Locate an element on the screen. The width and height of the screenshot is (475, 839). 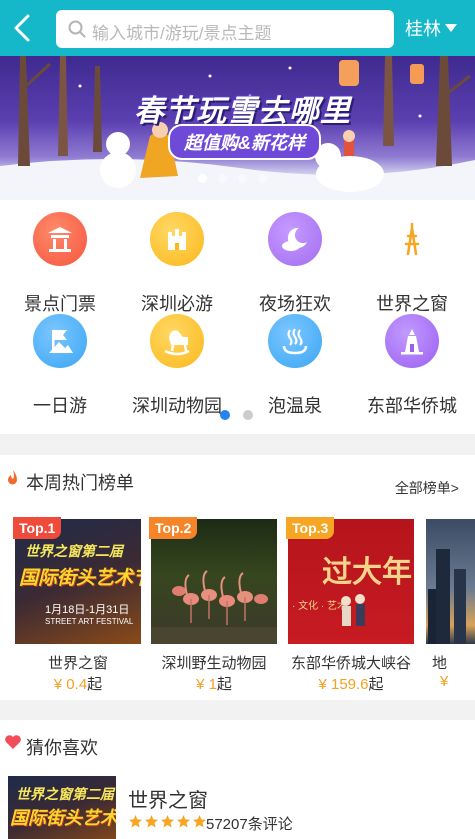
category-label: 一日游 is located at coordinates (60, 406).